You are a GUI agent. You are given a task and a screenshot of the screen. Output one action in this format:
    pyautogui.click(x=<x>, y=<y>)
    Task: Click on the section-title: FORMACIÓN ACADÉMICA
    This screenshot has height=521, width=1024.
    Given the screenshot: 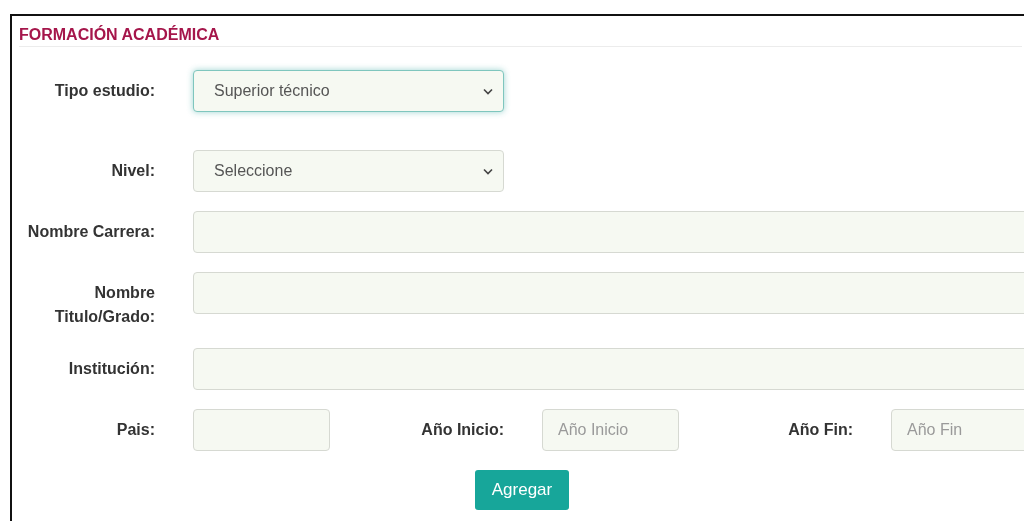 What is the action you would take?
    pyautogui.click(x=520, y=36)
    